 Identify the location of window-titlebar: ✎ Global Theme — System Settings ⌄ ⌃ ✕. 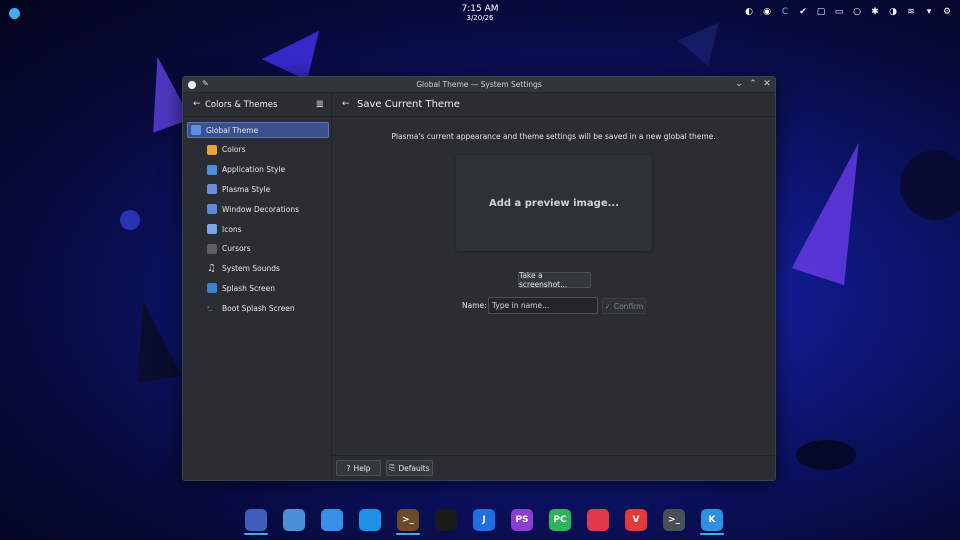
(479, 85).